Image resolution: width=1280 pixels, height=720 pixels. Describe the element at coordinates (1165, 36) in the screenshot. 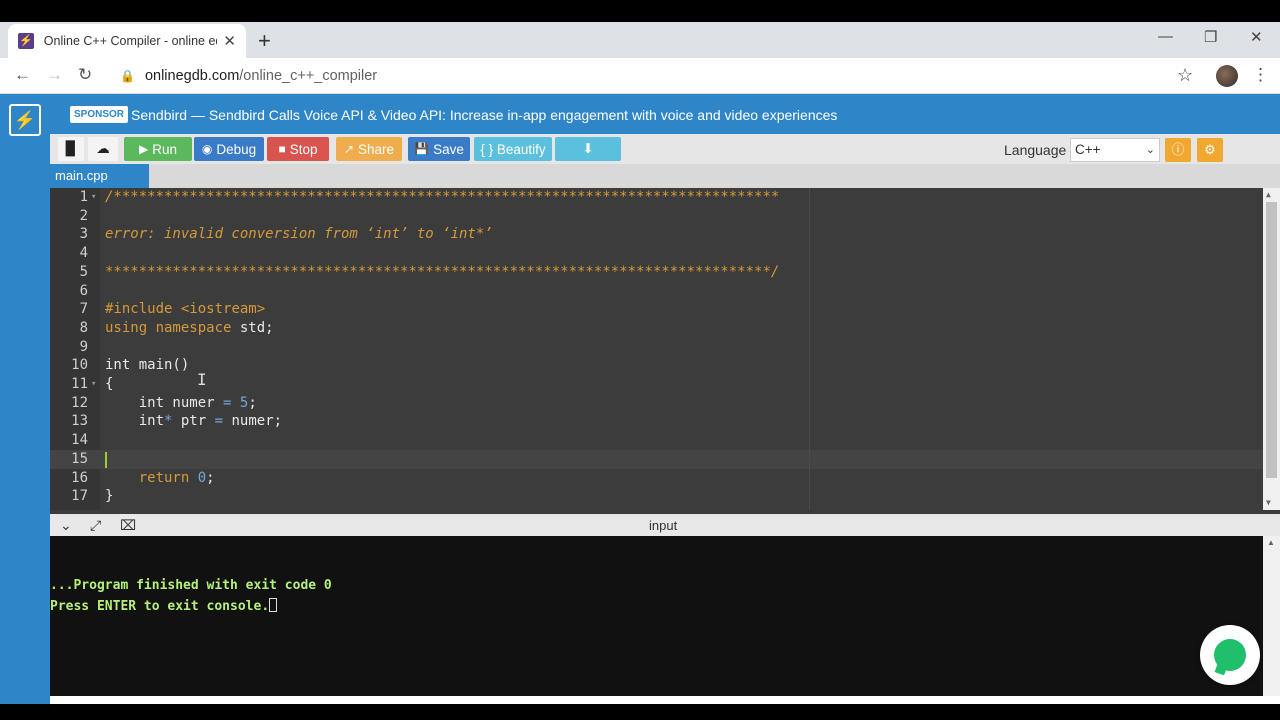

I see `minimize-icon: —` at that location.